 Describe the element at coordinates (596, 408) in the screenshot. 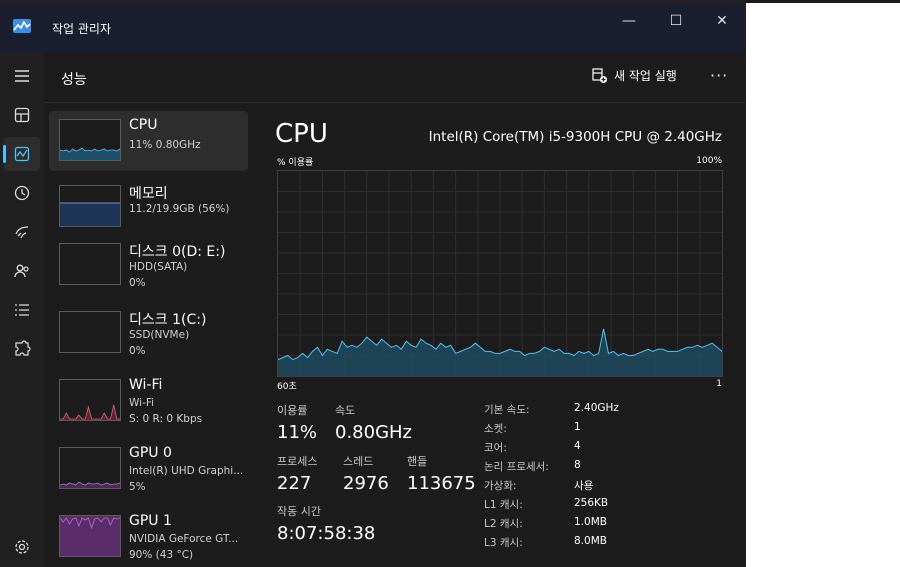

I see `spec-value: 2.40GHz` at that location.